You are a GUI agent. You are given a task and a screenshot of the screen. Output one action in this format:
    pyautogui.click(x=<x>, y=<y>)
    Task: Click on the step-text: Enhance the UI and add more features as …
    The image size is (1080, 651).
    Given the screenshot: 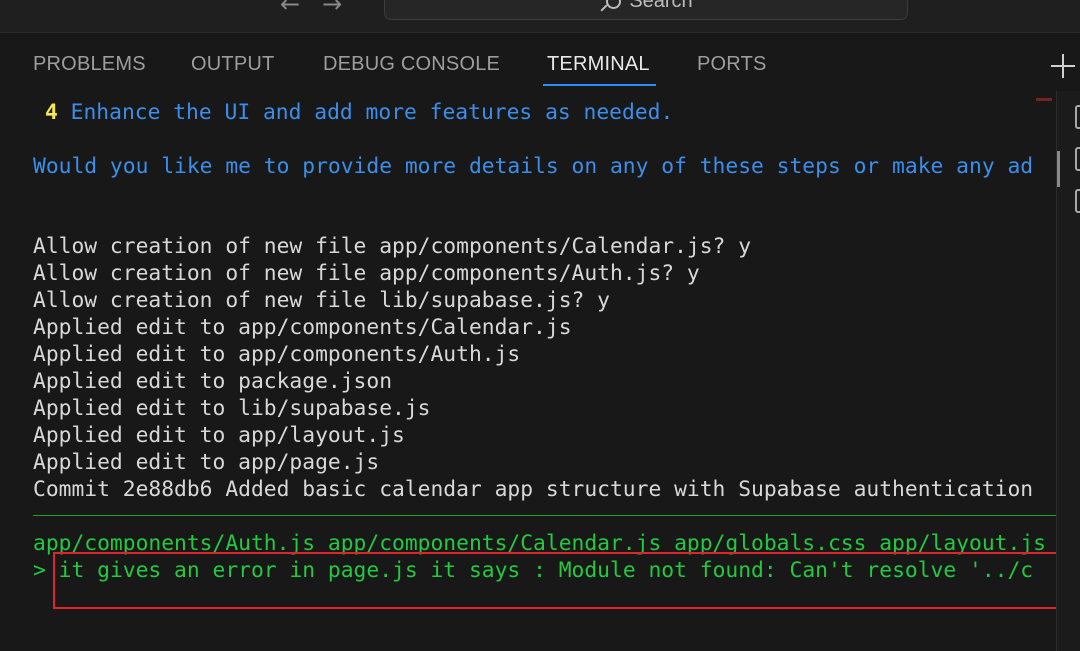 What is the action you would take?
    pyautogui.click(x=372, y=112)
    